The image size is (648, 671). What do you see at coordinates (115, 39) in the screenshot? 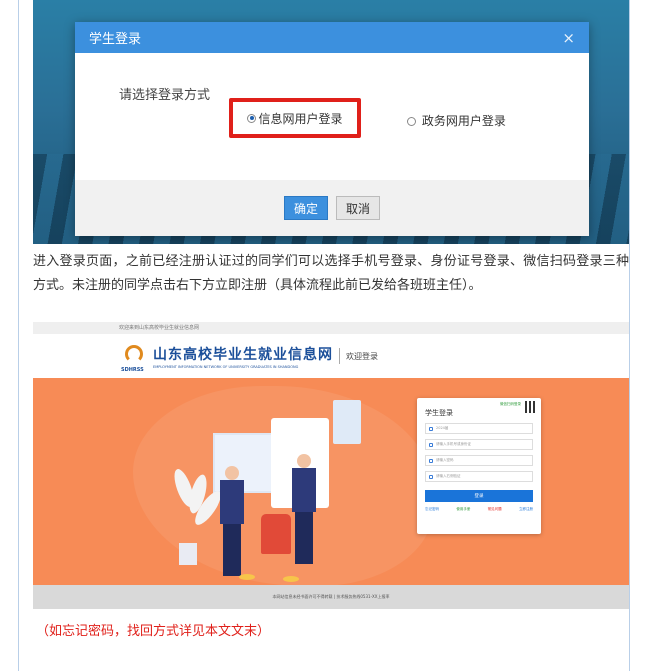
I see `dialog-title: 学生登录` at bounding box center [115, 39].